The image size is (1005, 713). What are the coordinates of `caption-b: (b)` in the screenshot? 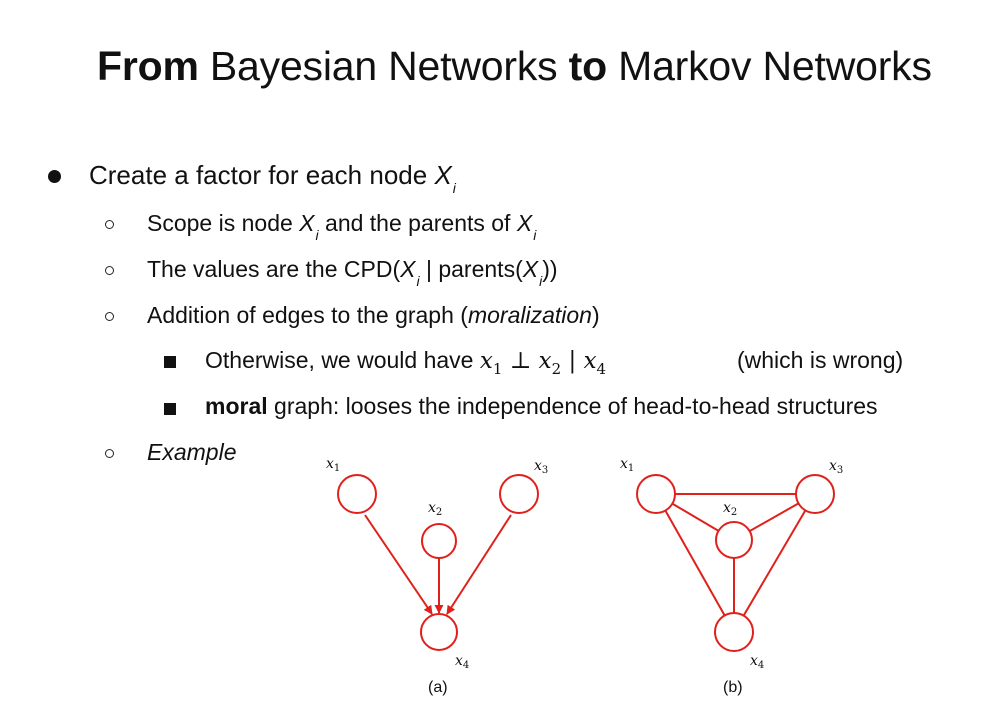 It's located at (733, 687).